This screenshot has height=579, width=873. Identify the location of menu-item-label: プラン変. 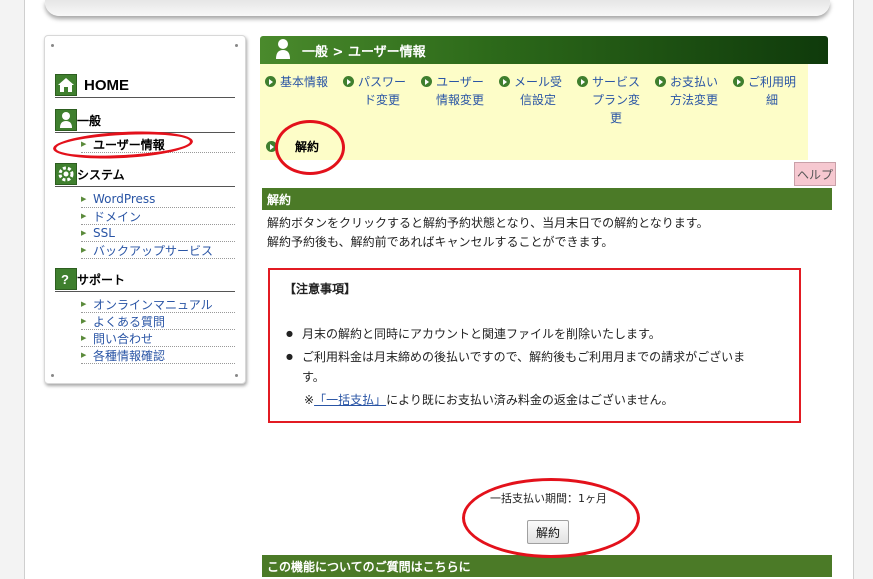
(616, 100).